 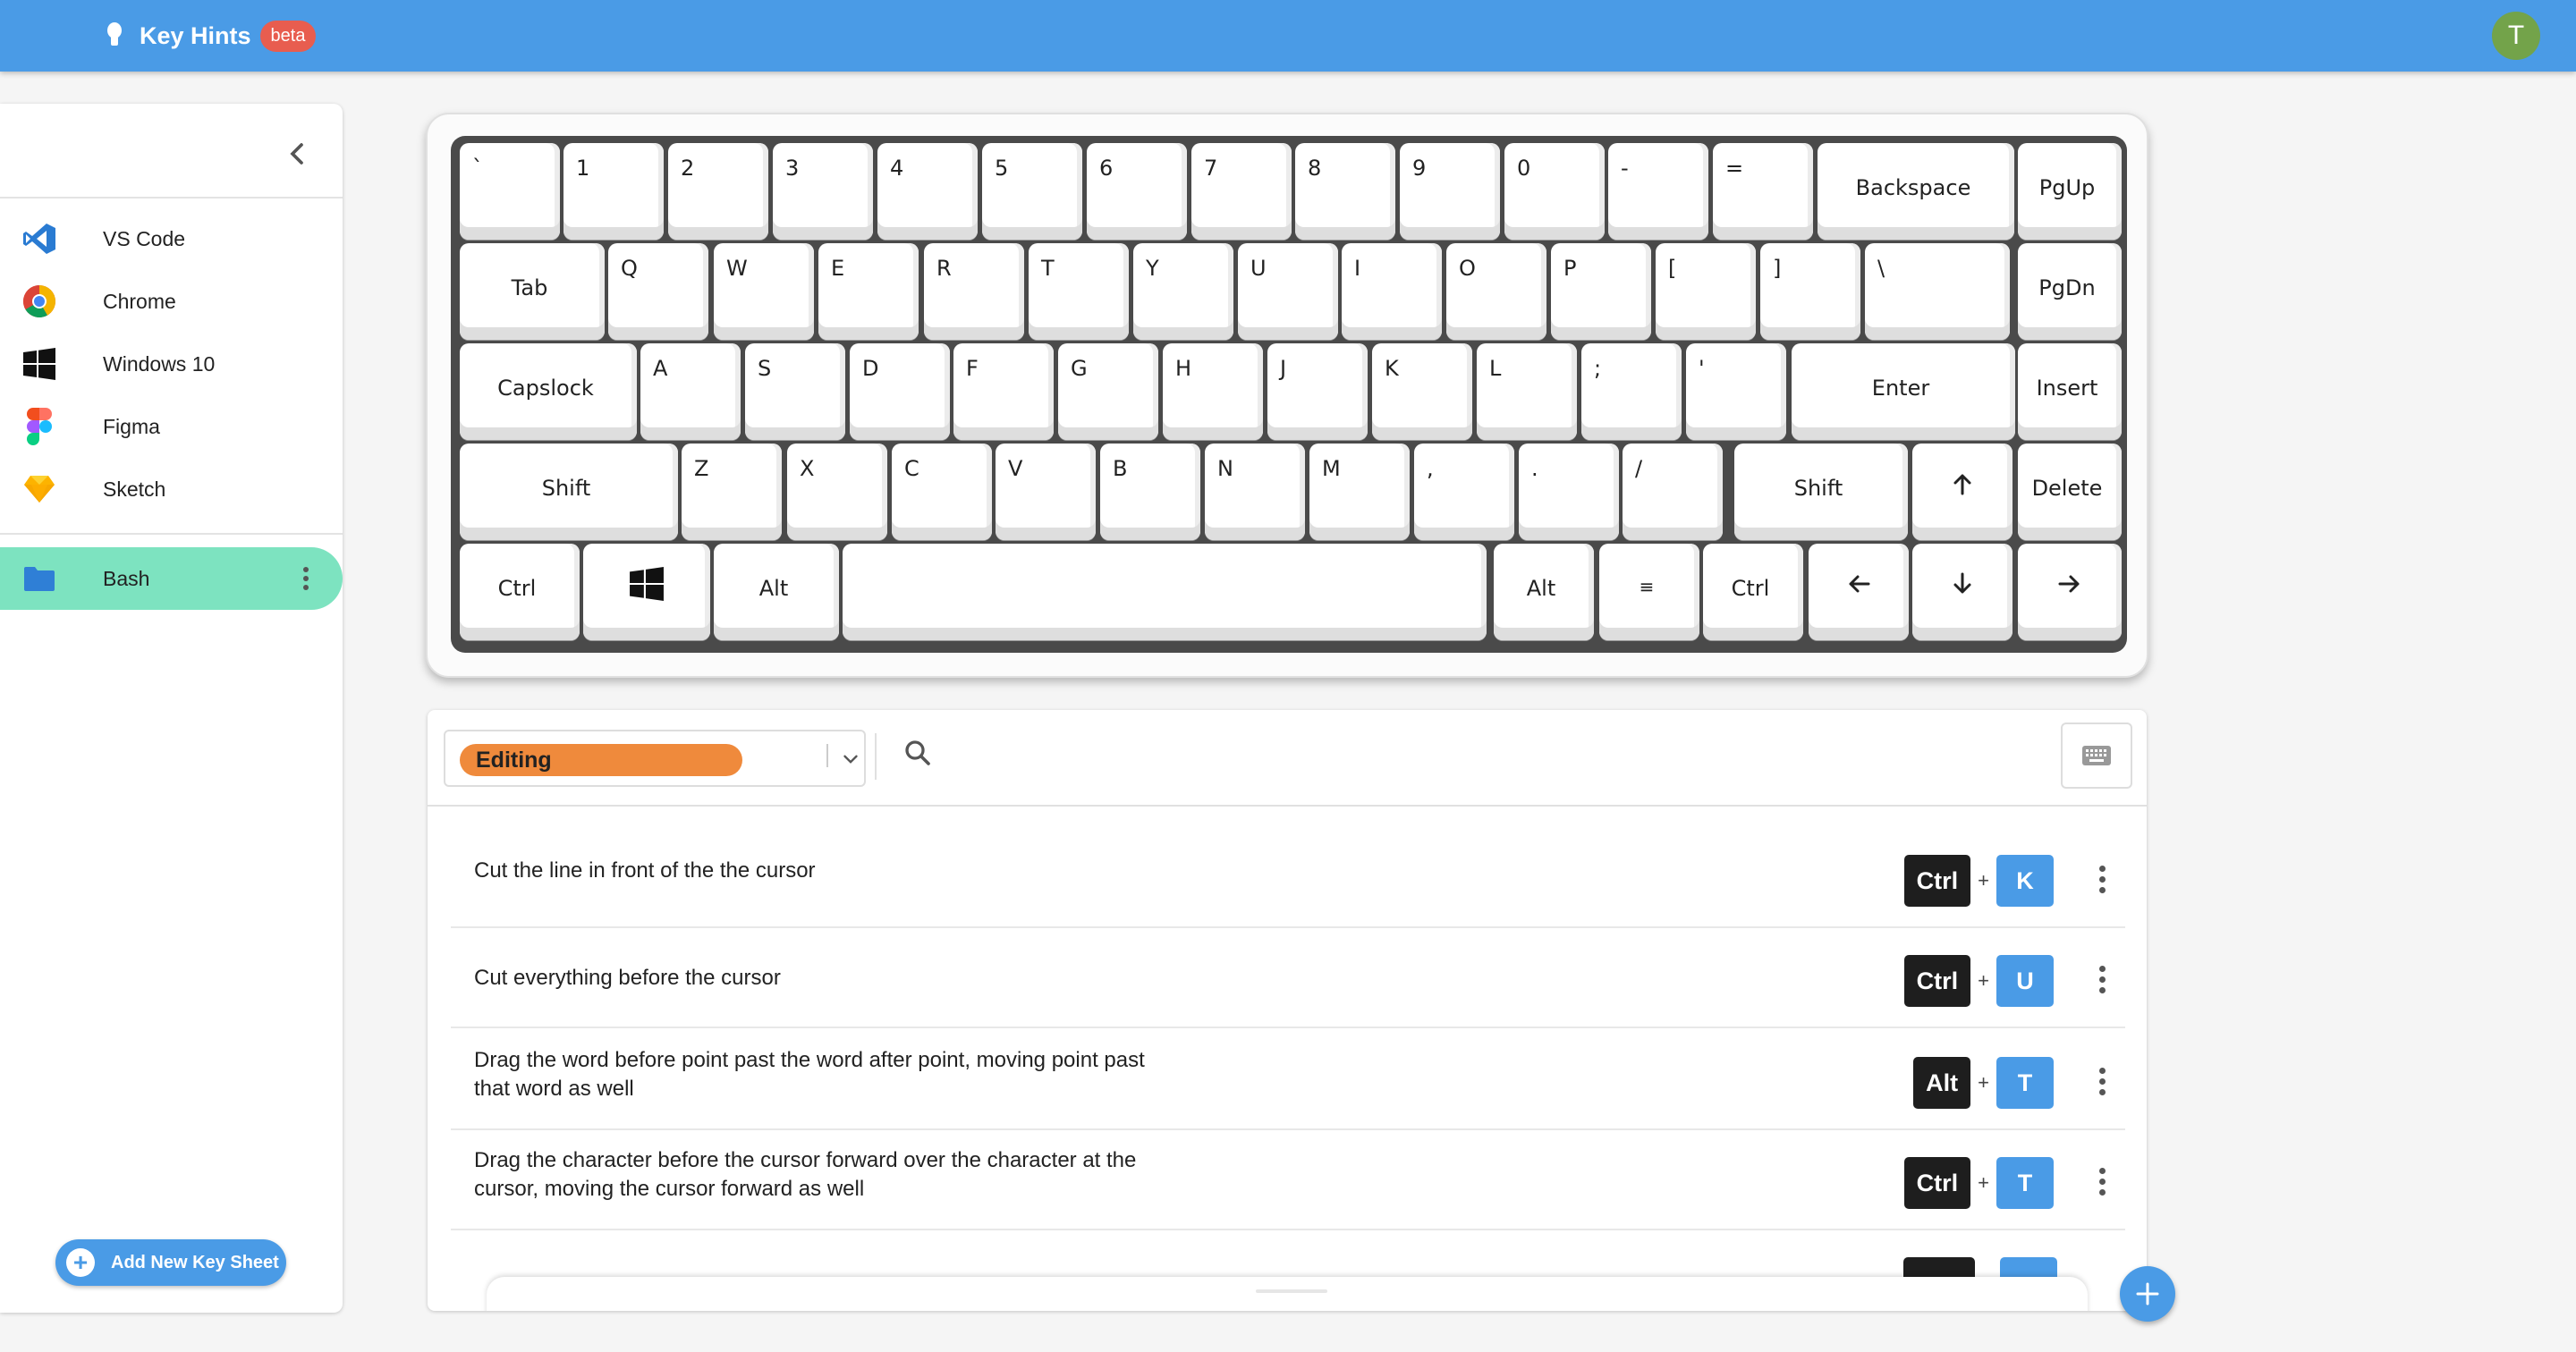 I want to click on key-symbol: ., so click(x=1569, y=492).